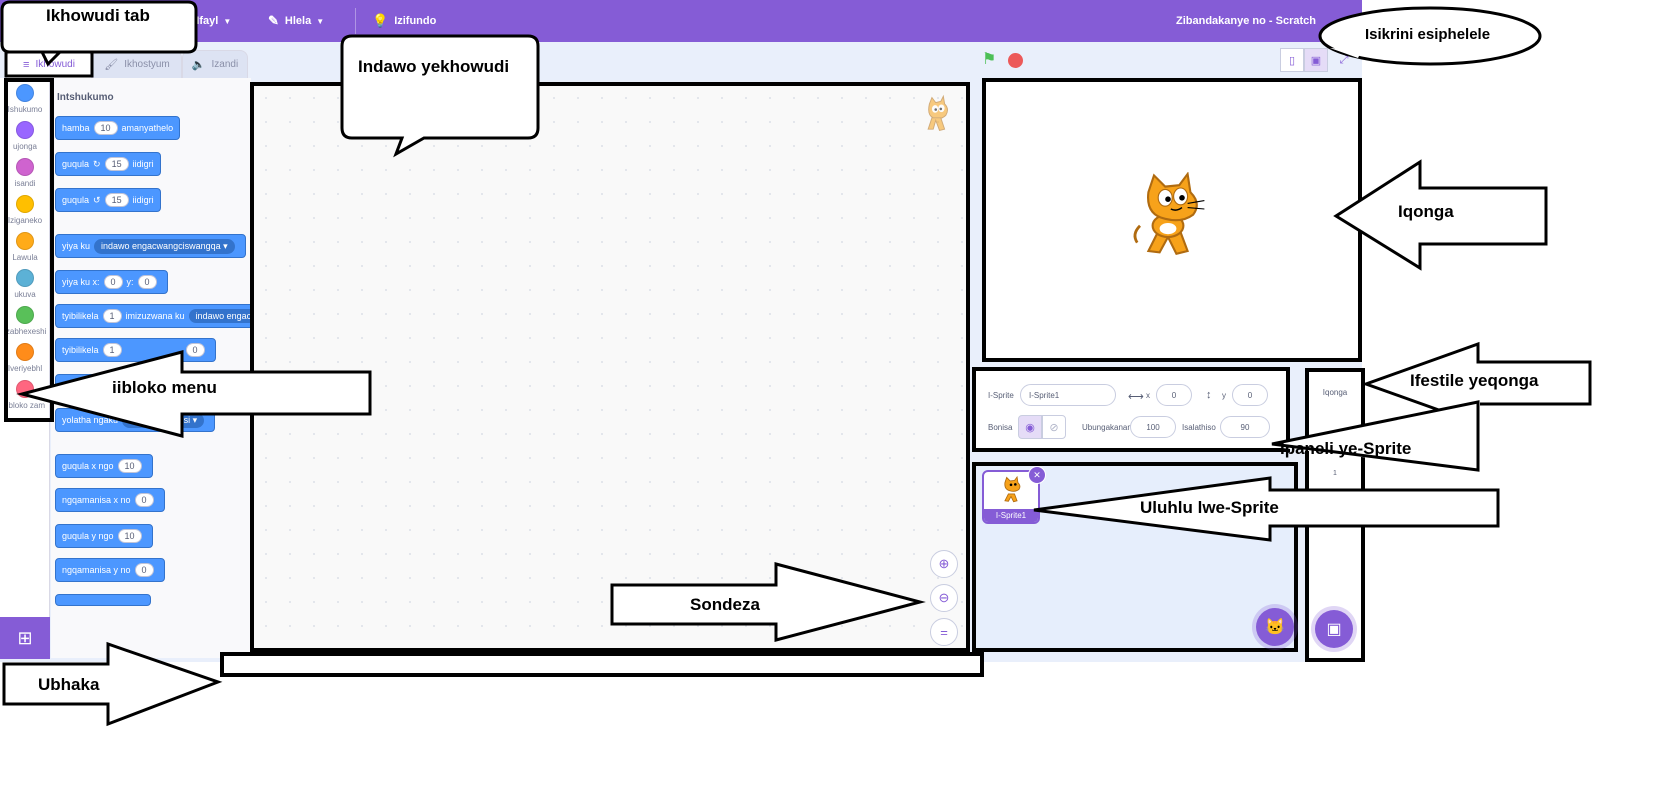 The width and height of the screenshot is (1676, 800). I want to click on category-label: ukuva, so click(25, 294).